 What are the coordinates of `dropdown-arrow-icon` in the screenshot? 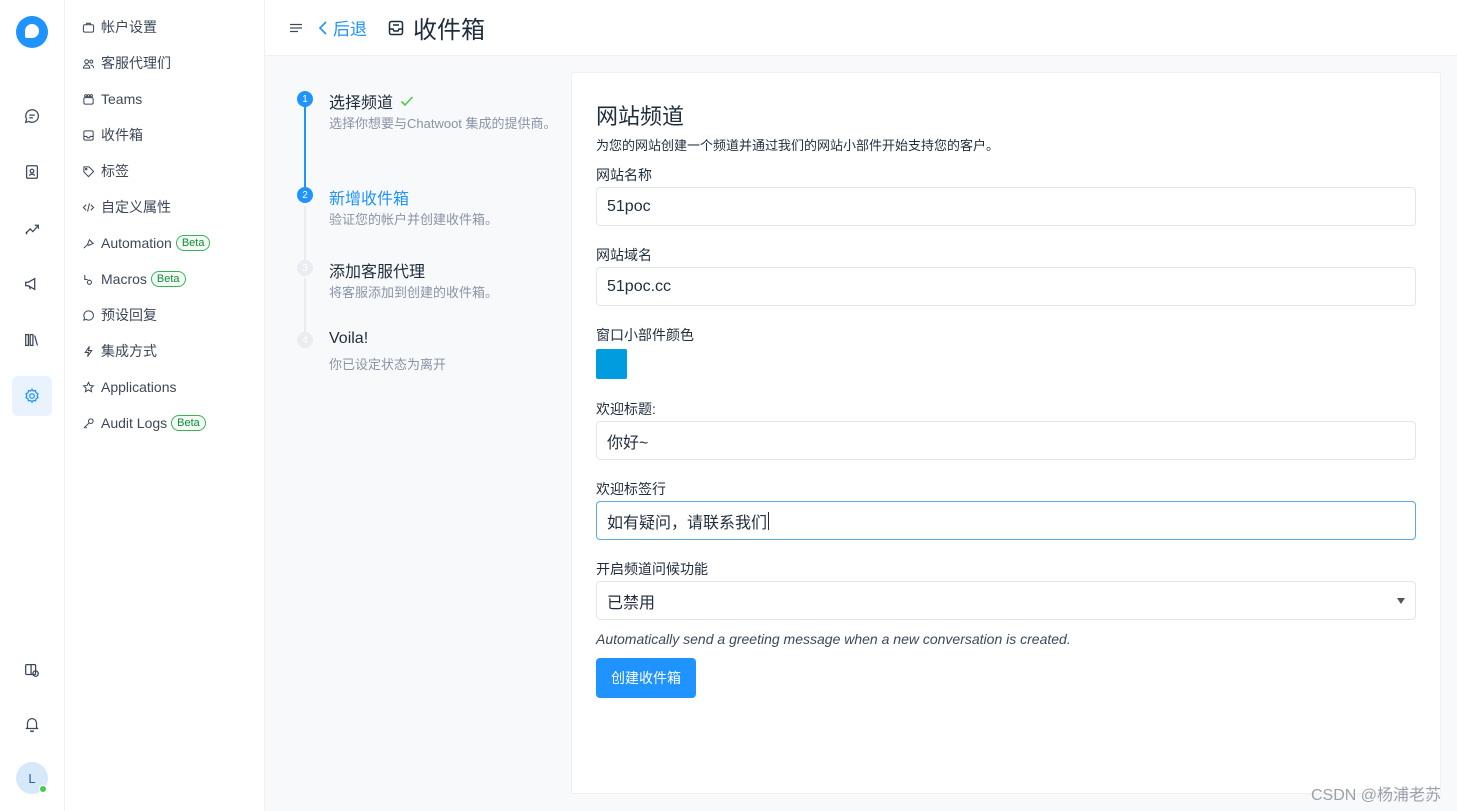 It's located at (1401, 601).